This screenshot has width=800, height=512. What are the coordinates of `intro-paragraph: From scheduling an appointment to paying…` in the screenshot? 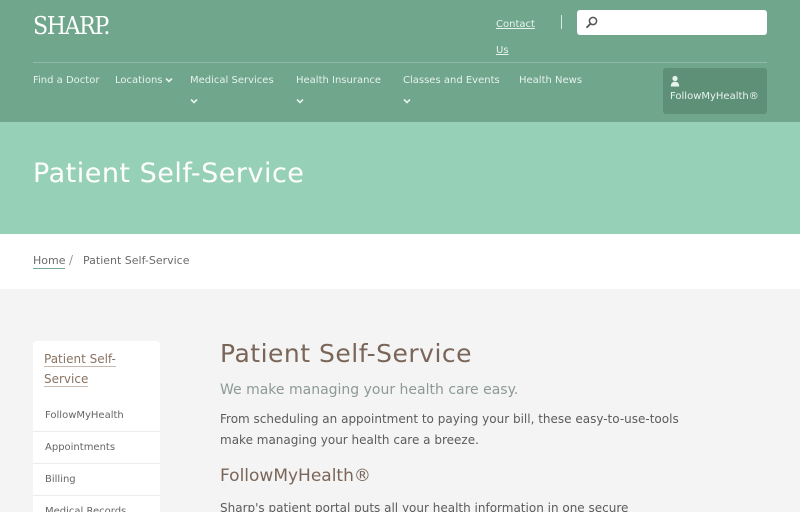 It's located at (449, 429).